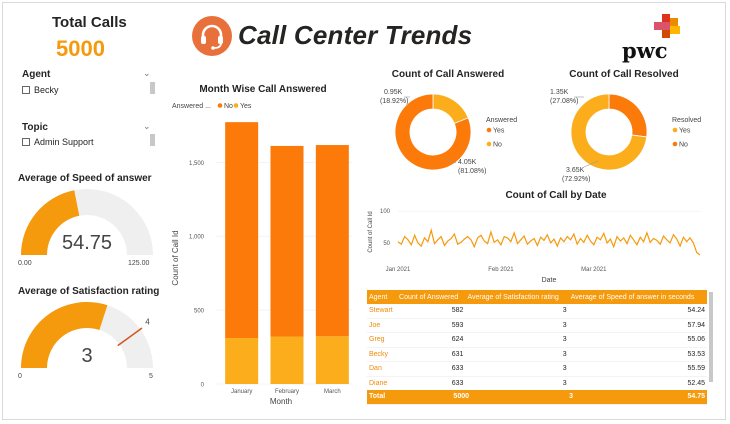 The image size is (730, 424). Describe the element at coordinates (472, 171) in the screenshot. I see `answered-yes-pct-label: (81.08%)` at that location.